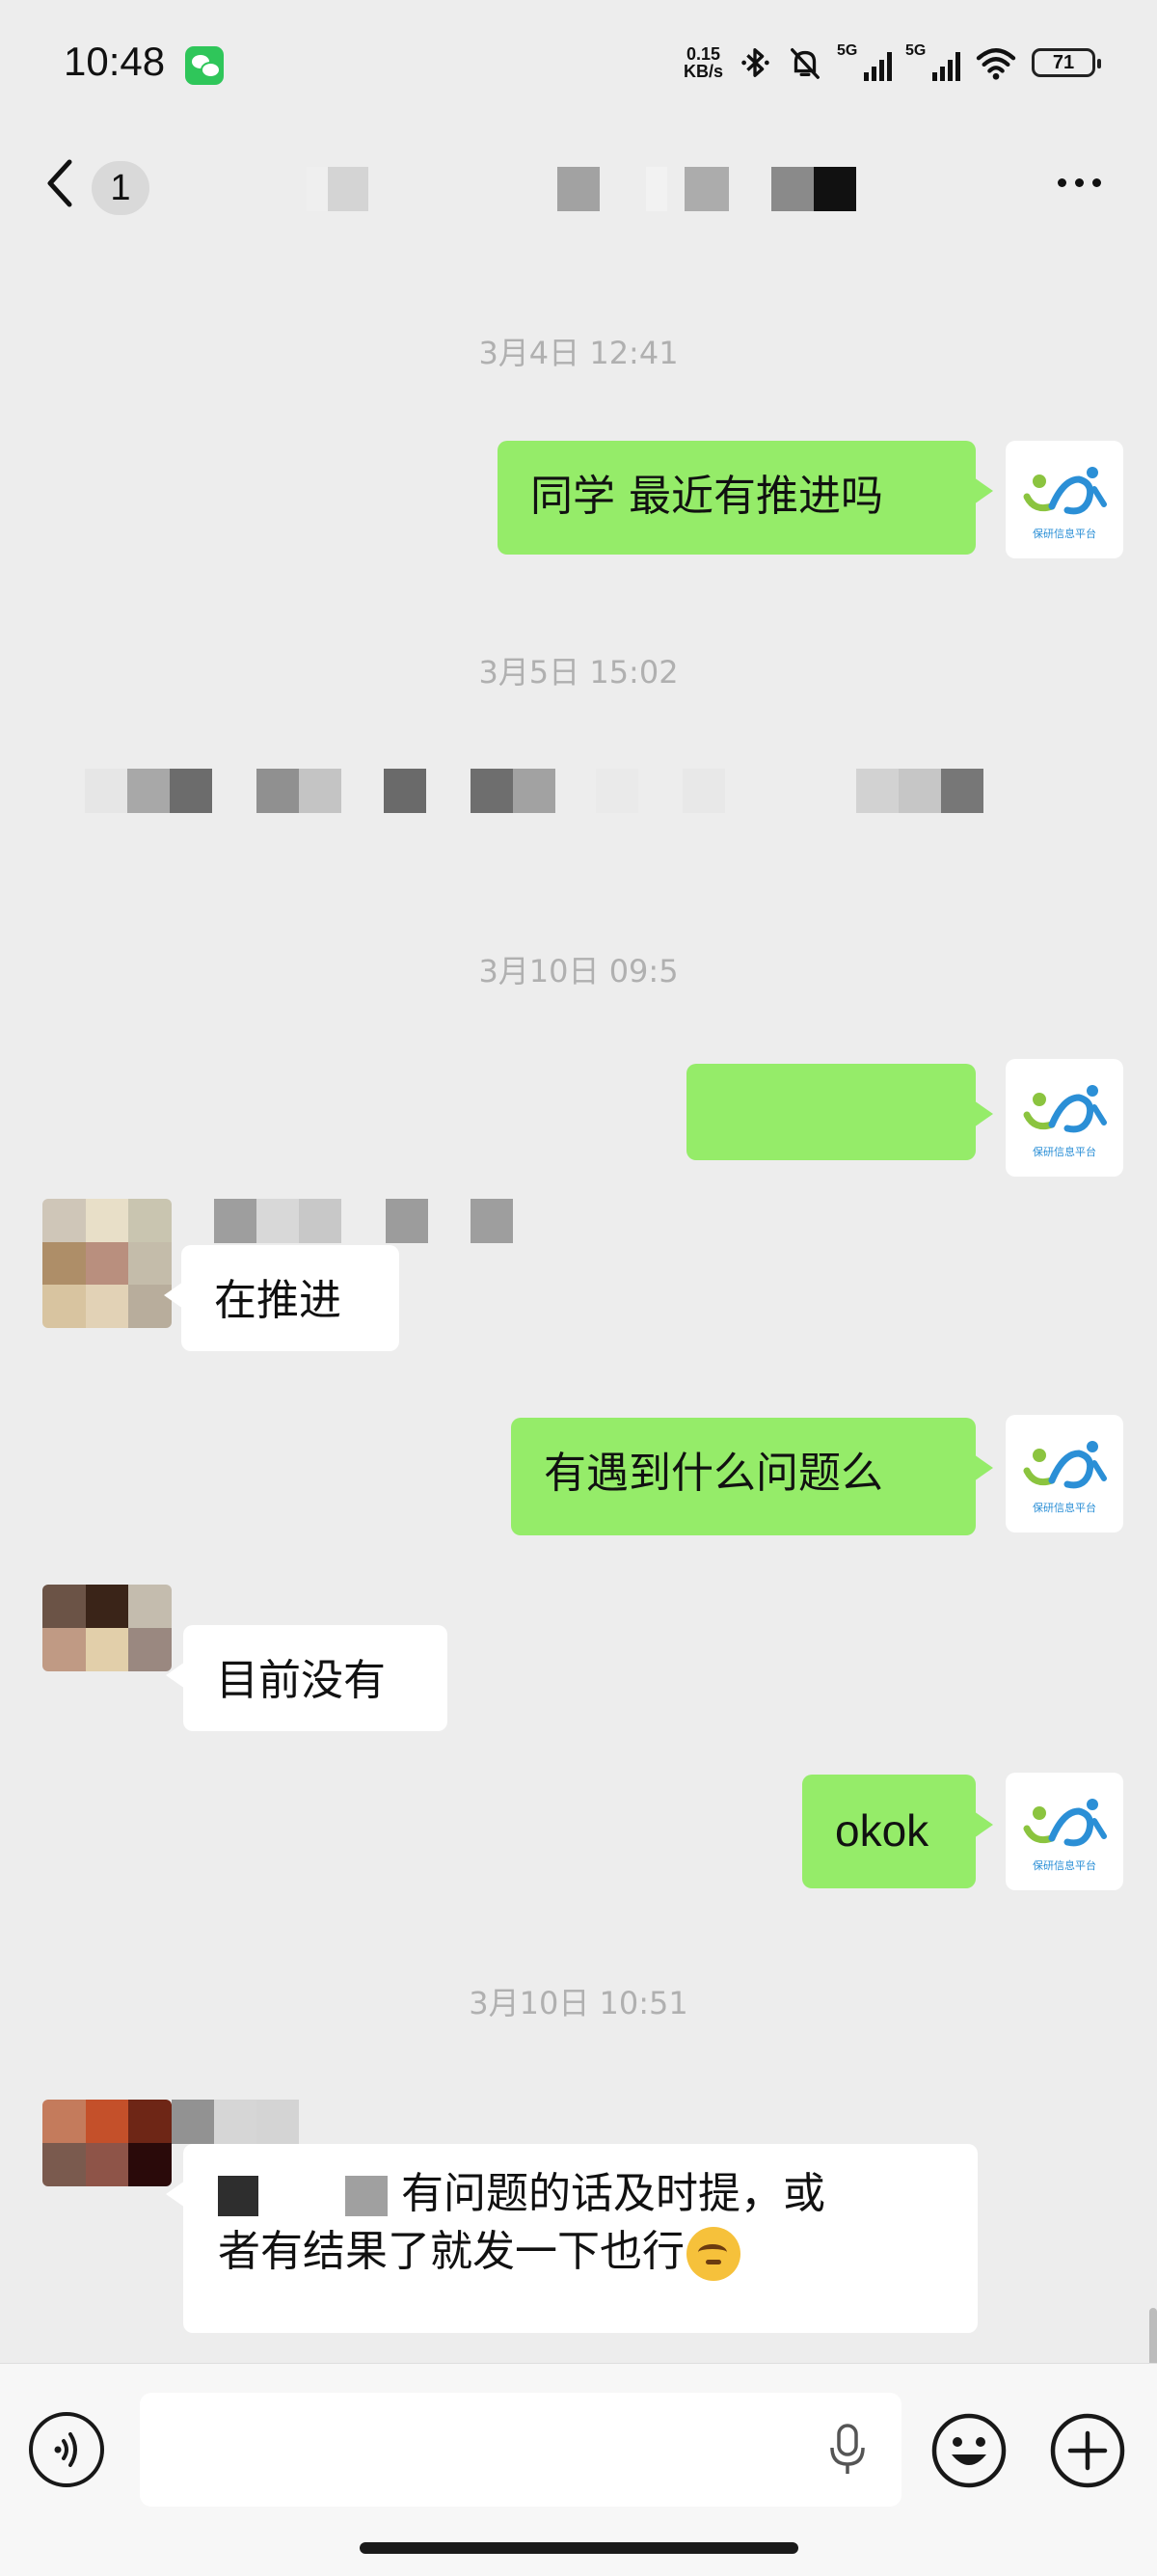 The width and height of the screenshot is (1157, 2576). What do you see at coordinates (59, 183) in the screenshot?
I see `chevron-left-icon` at bounding box center [59, 183].